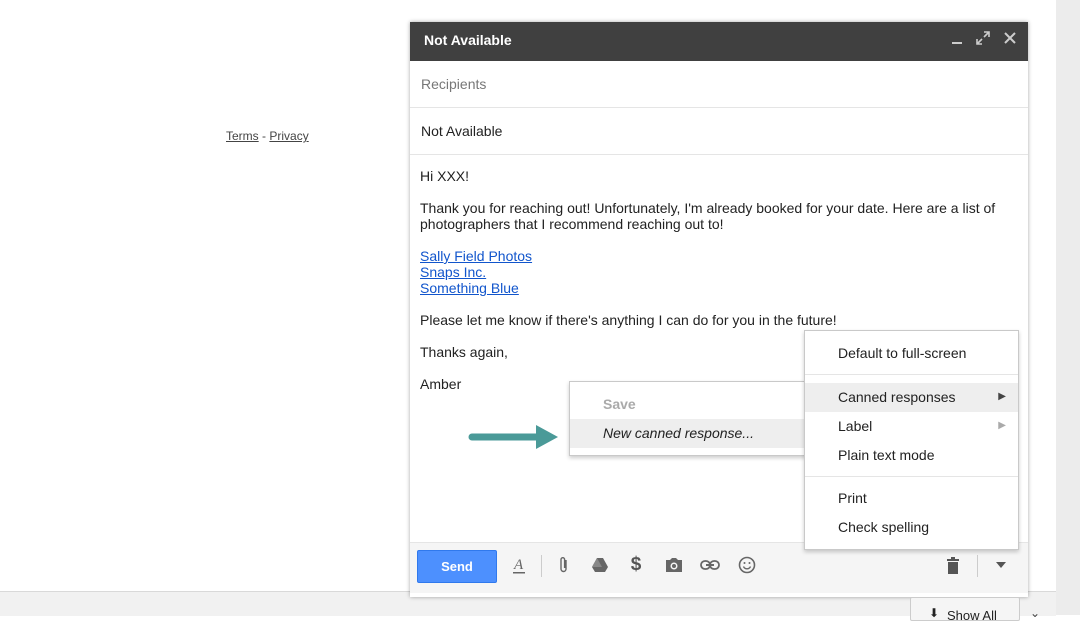  What do you see at coordinates (636, 565) in the screenshot?
I see `money-icon: $` at bounding box center [636, 565].